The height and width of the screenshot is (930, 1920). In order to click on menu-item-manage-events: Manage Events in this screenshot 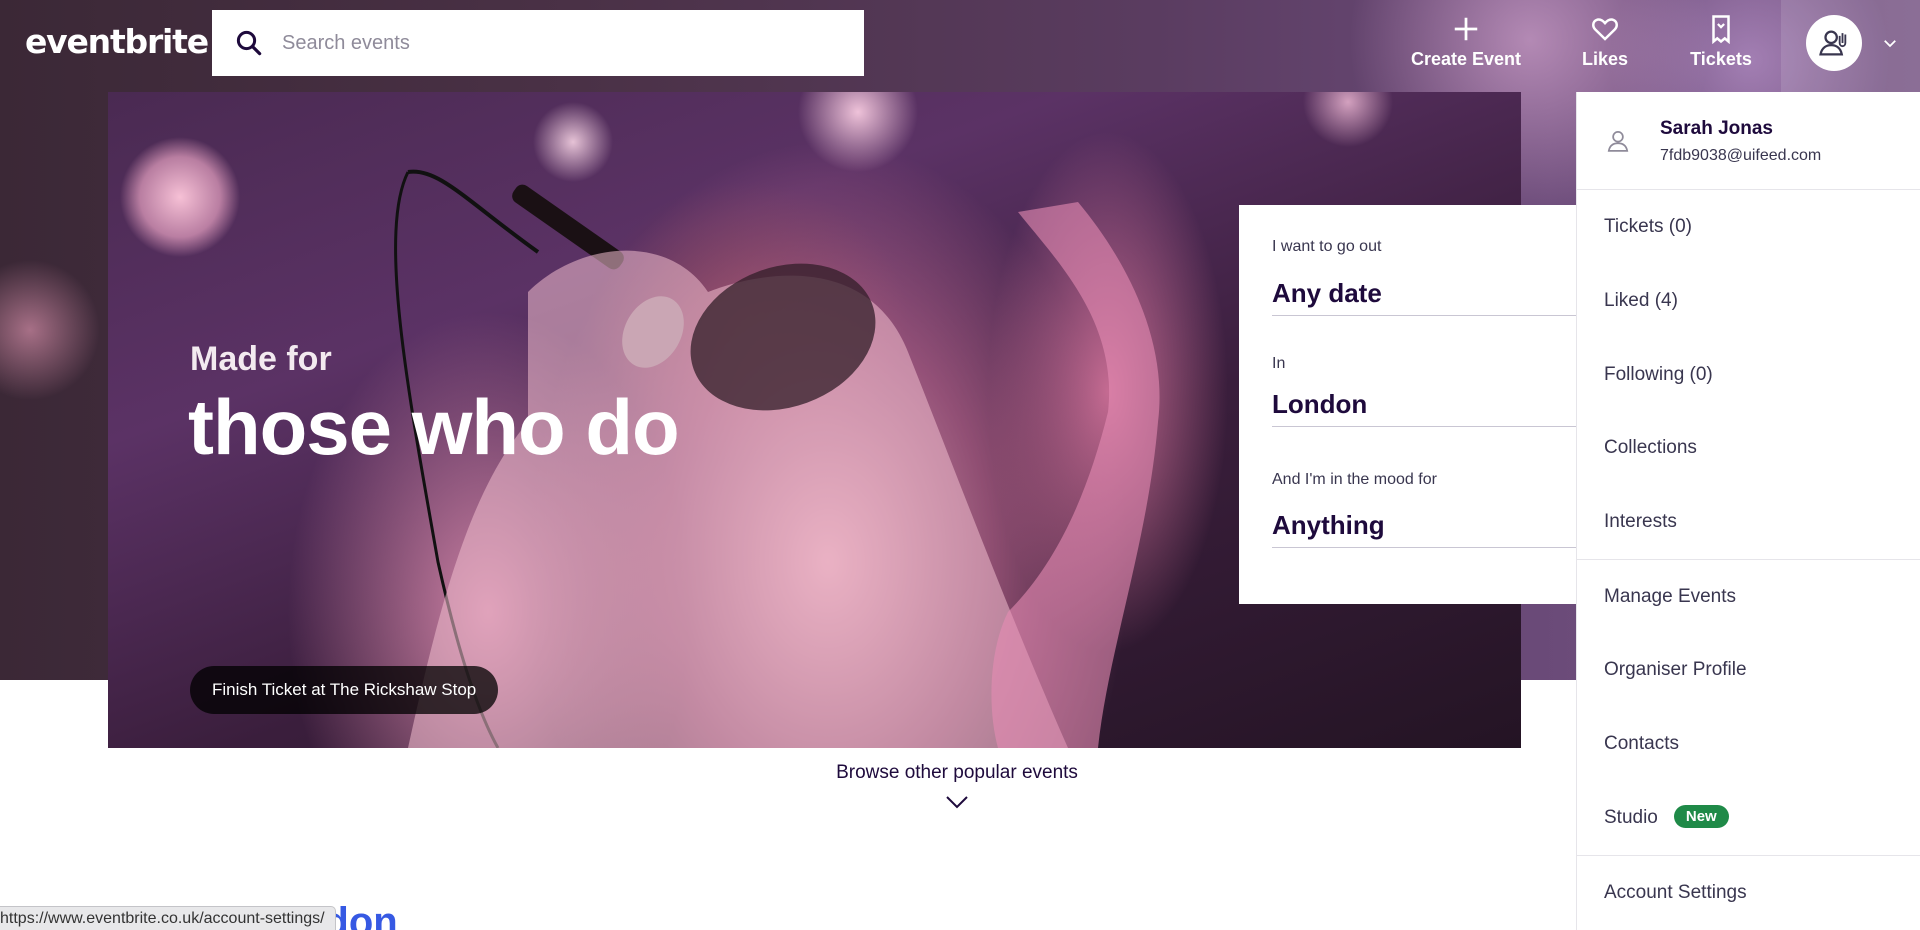, I will do `click(1670, 597)`.